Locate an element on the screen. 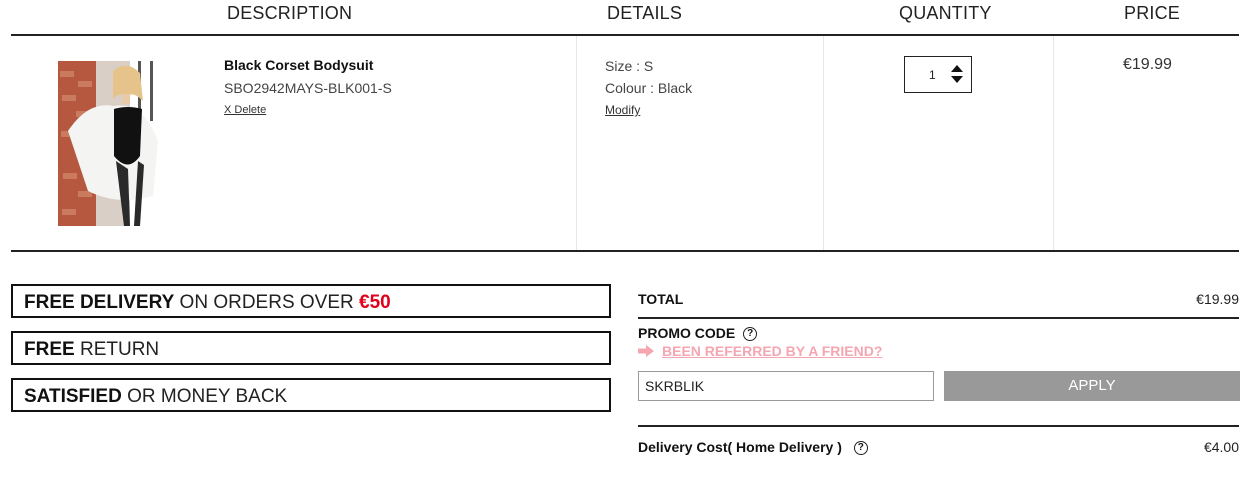  promo-code-section: PROMO CODE? is located at coordinates (698, 333).